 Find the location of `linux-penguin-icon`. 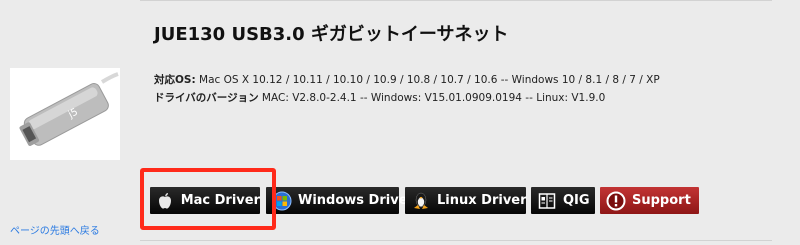

linux-penguin-icon is located at coordinates (421, 201).